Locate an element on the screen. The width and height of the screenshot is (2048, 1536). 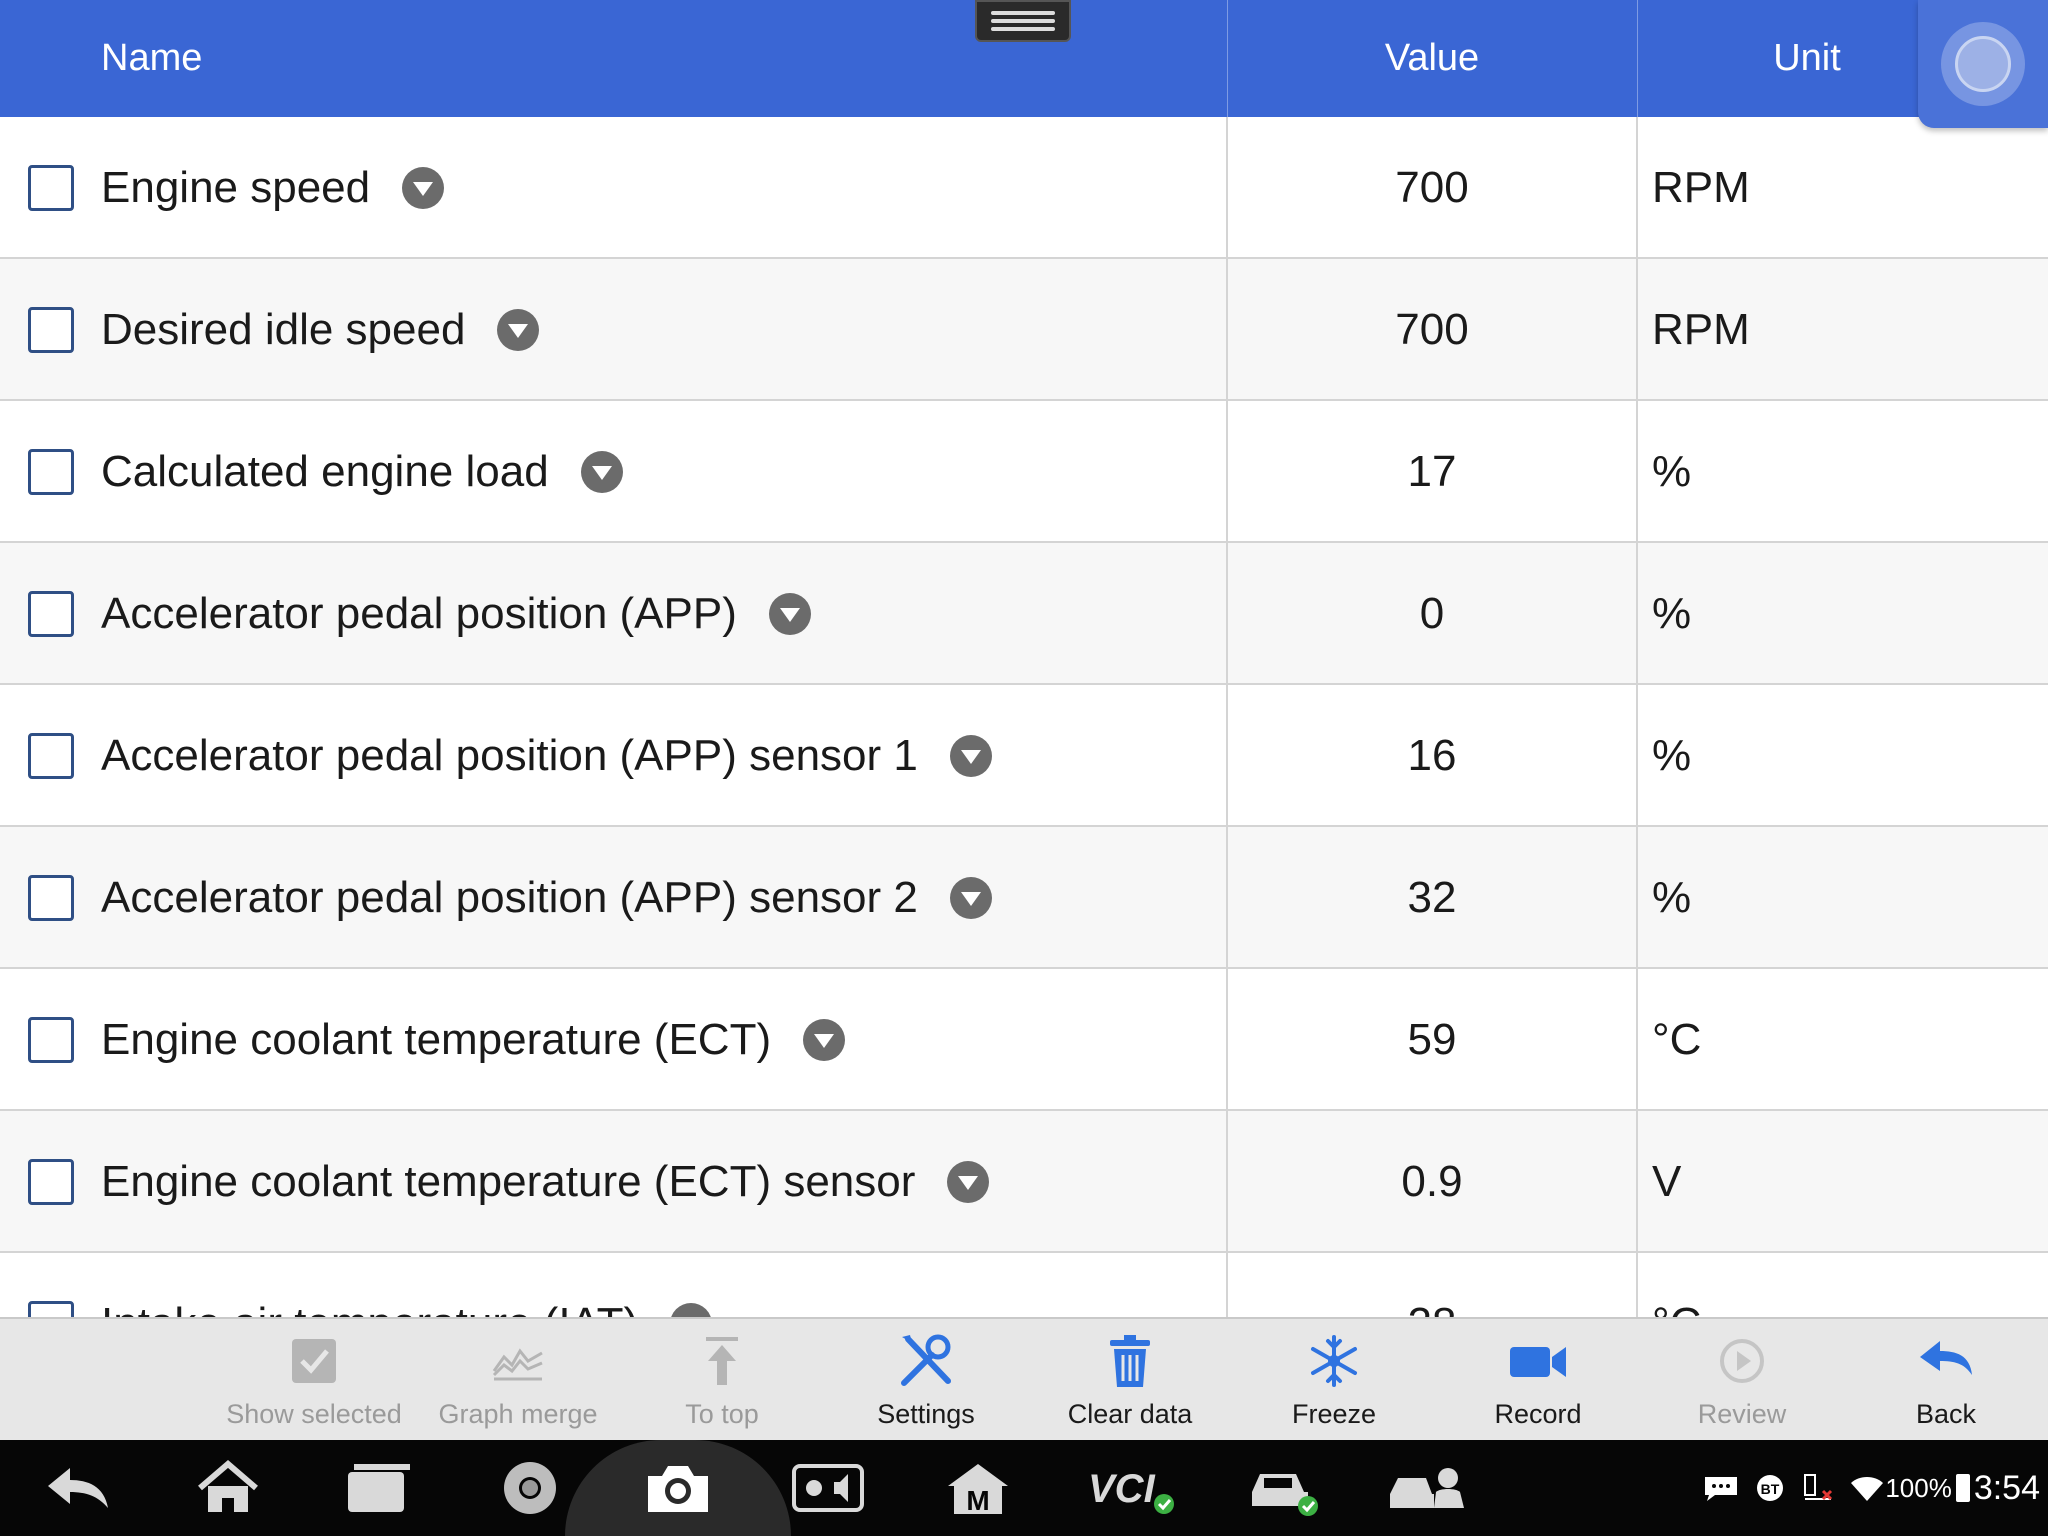
clock: 3:54 is located at coordinates (2006, 1487).